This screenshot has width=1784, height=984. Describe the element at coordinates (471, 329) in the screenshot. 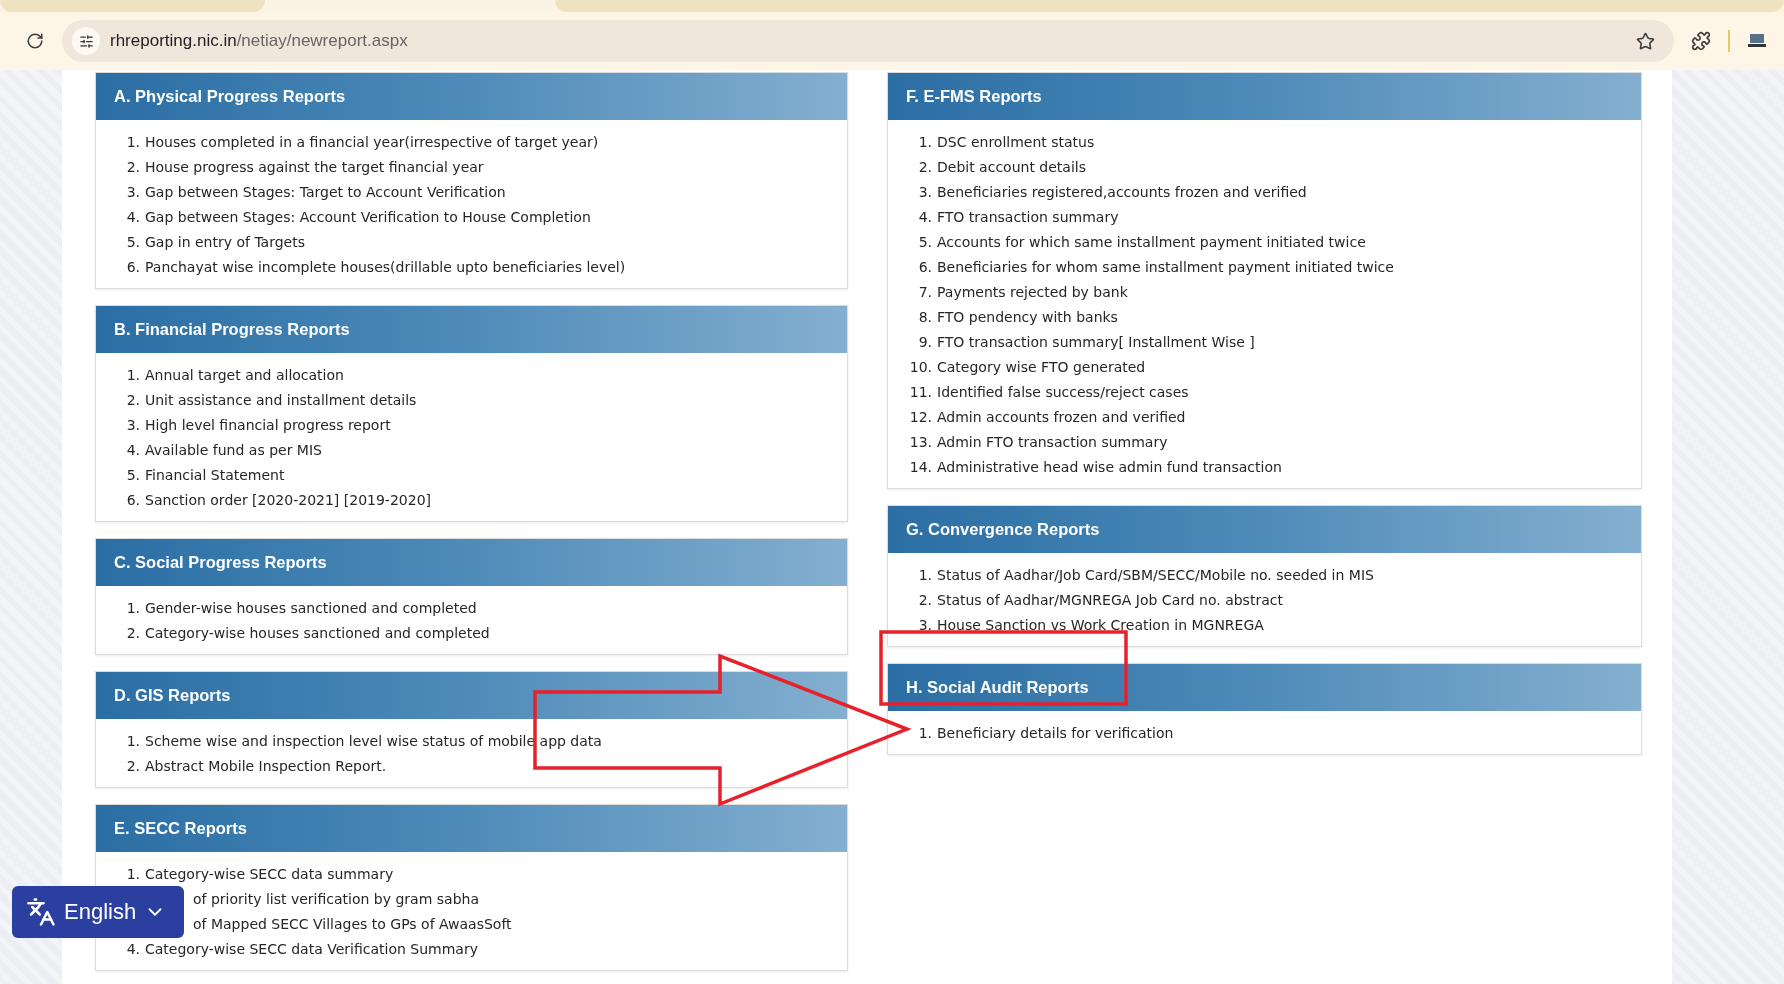

I see `section-header: B. Financial Progress Reports` at that location.